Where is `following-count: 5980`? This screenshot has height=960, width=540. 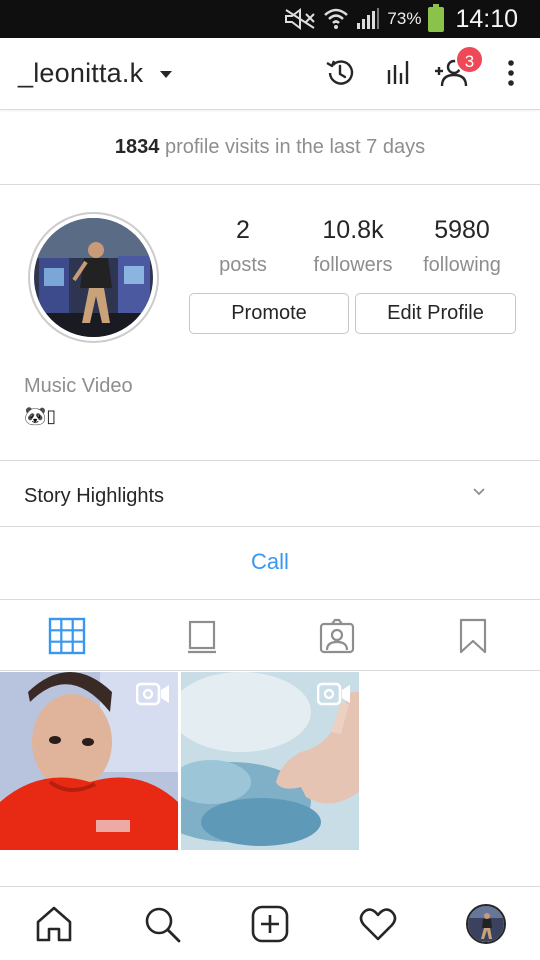 following-count: 5980 is located at coordinates (462, 230).